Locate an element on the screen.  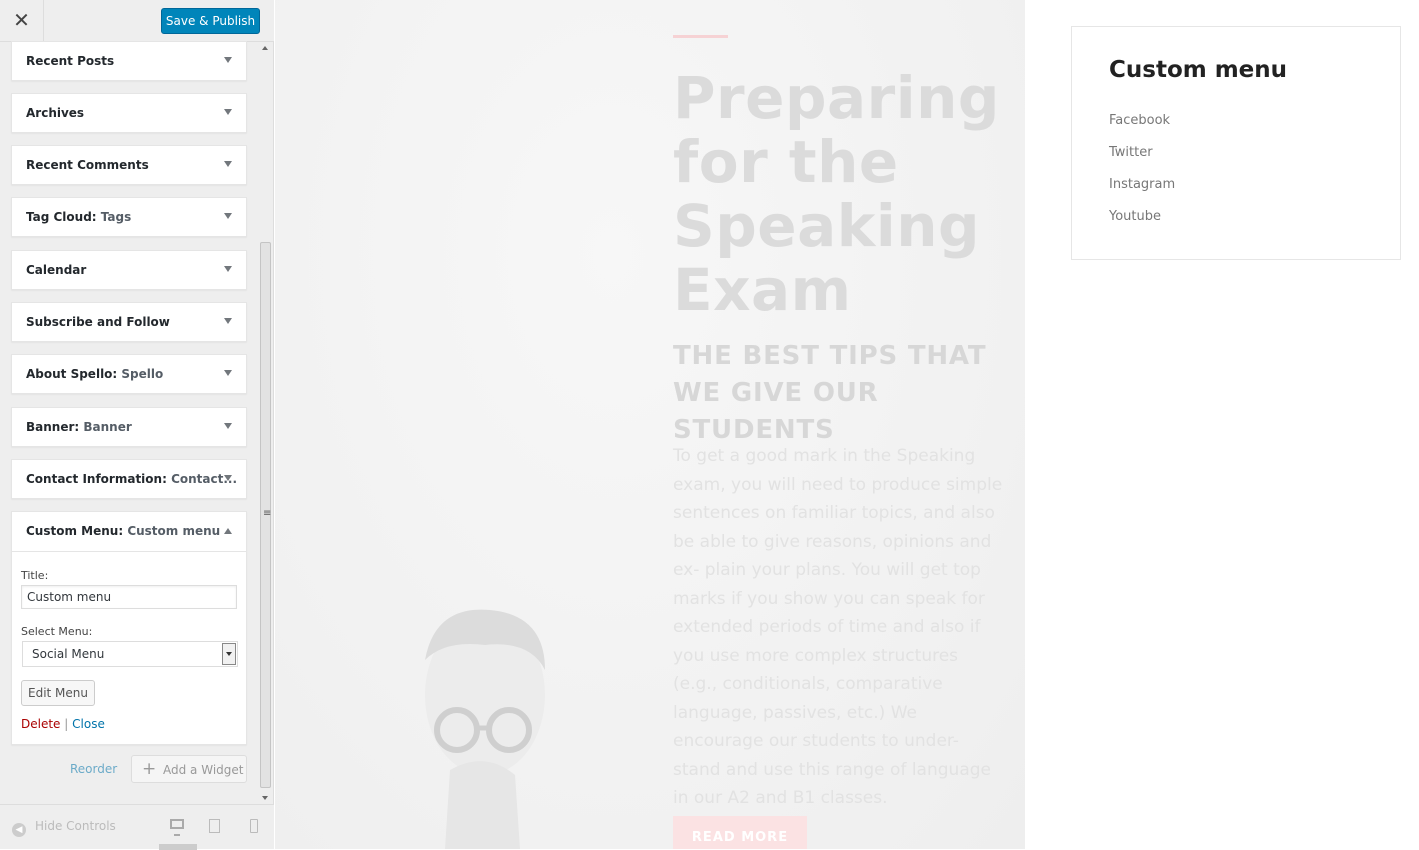
widget-title: Archives is located at coordinates (55, 113).